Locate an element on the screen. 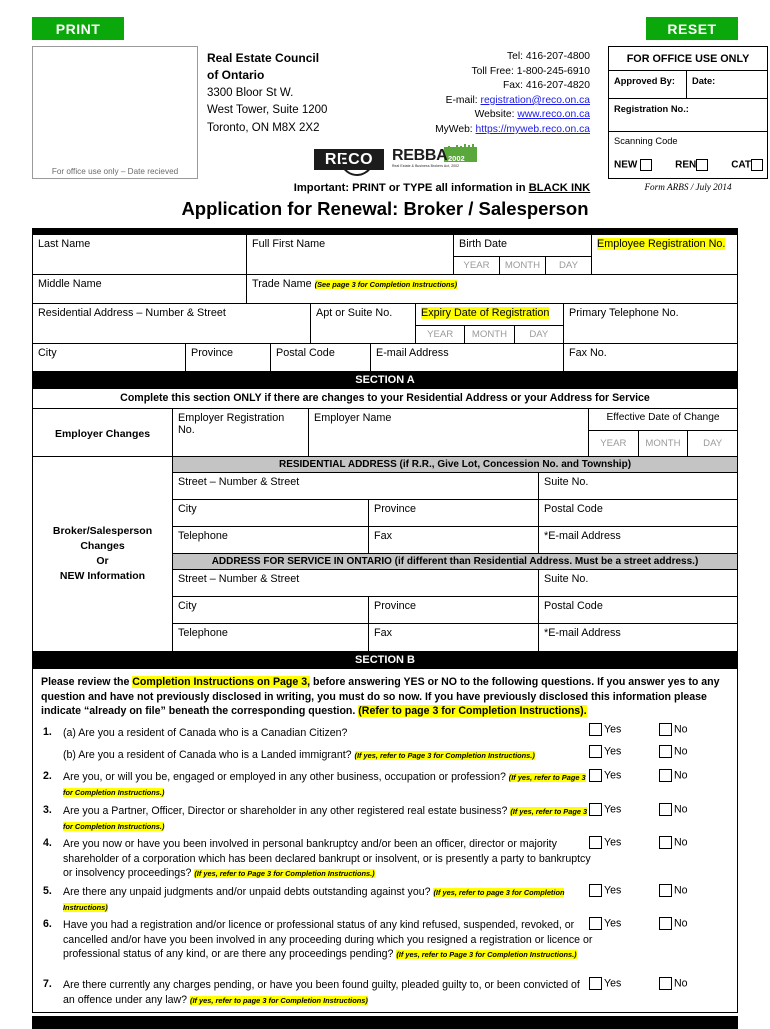  question-5-yes-checkbox is located at coordinates (595, 890).